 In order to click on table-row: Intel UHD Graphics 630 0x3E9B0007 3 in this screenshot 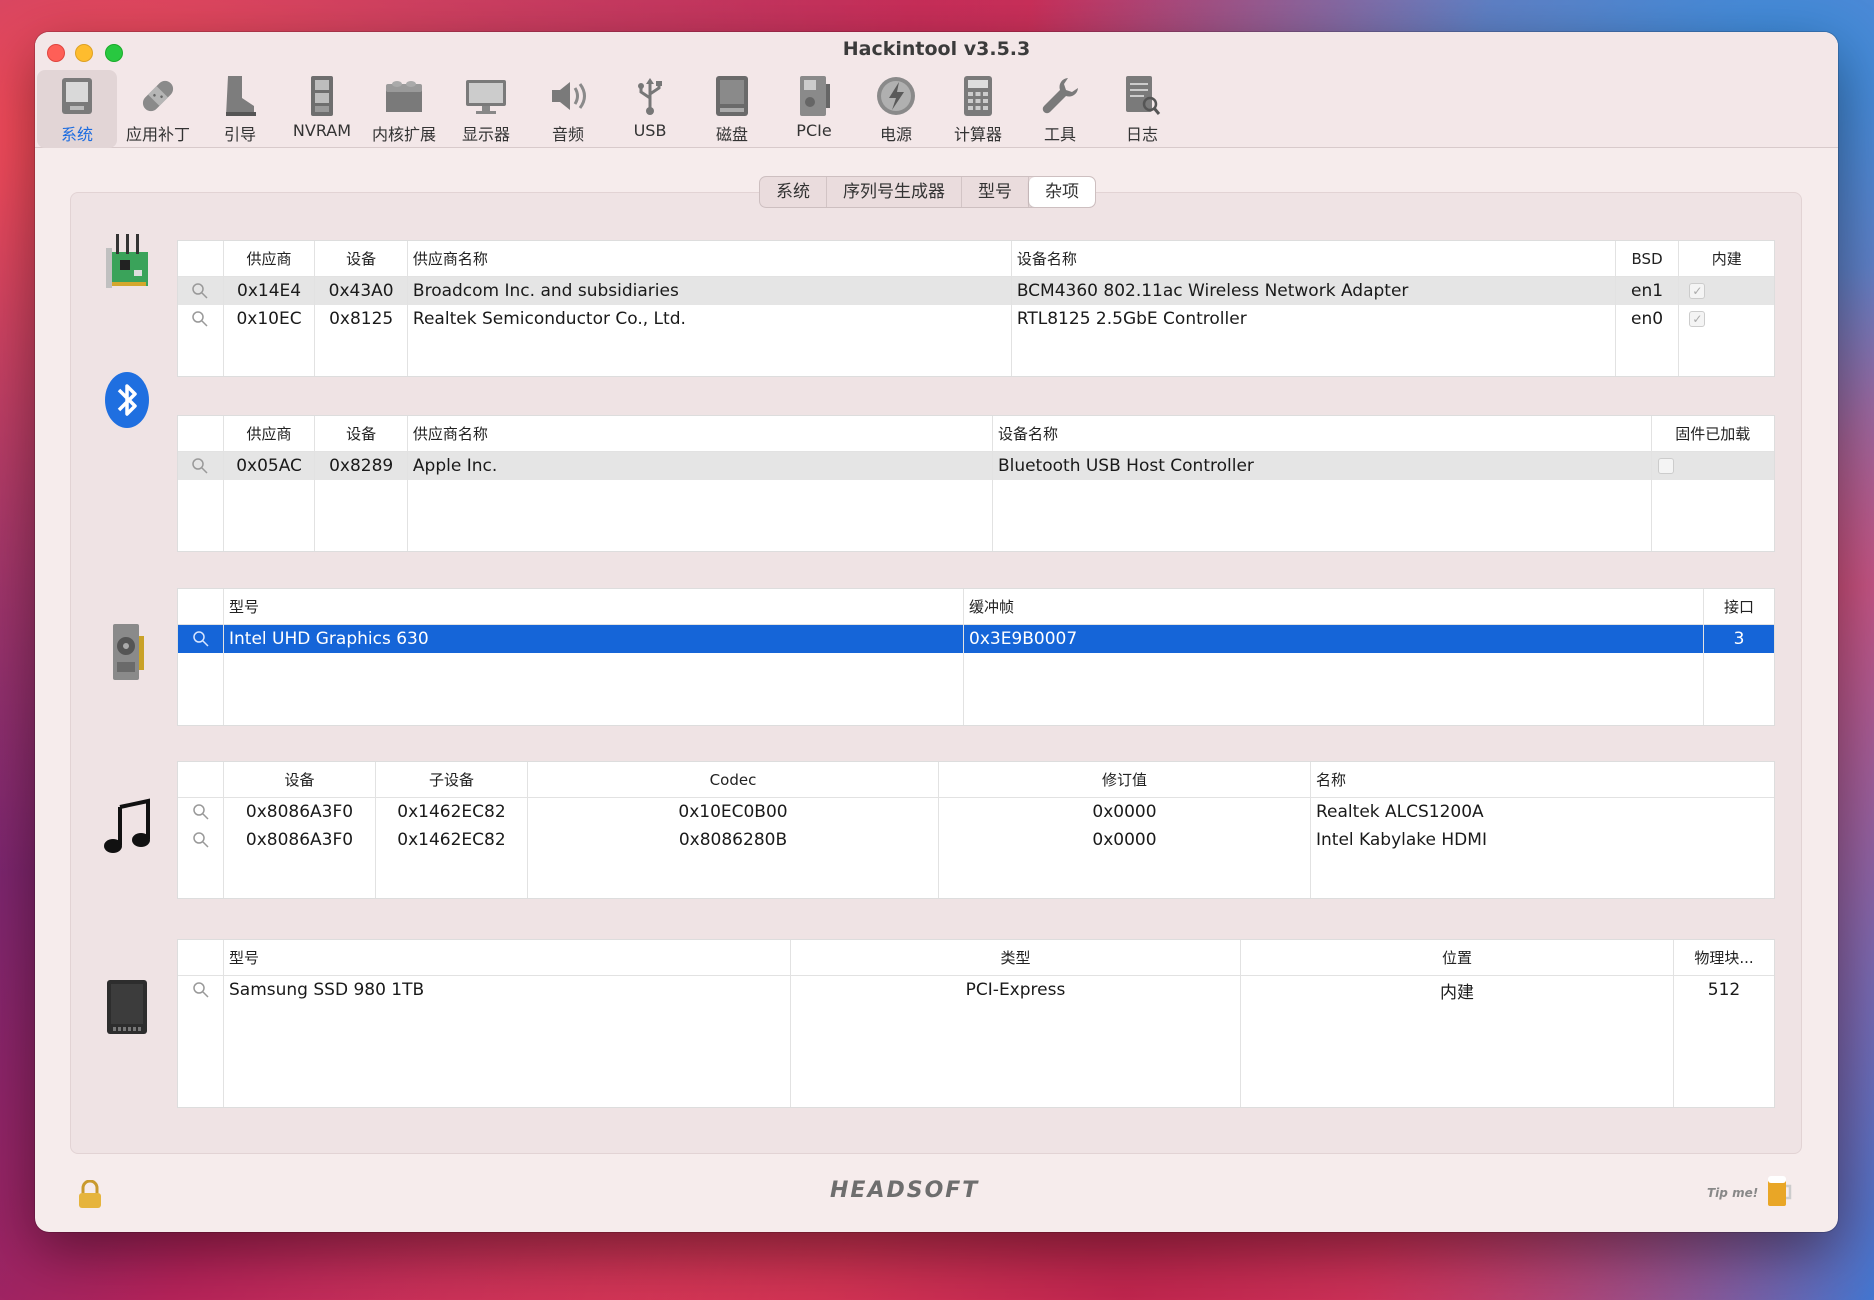, I will do `click(976, 639)`.